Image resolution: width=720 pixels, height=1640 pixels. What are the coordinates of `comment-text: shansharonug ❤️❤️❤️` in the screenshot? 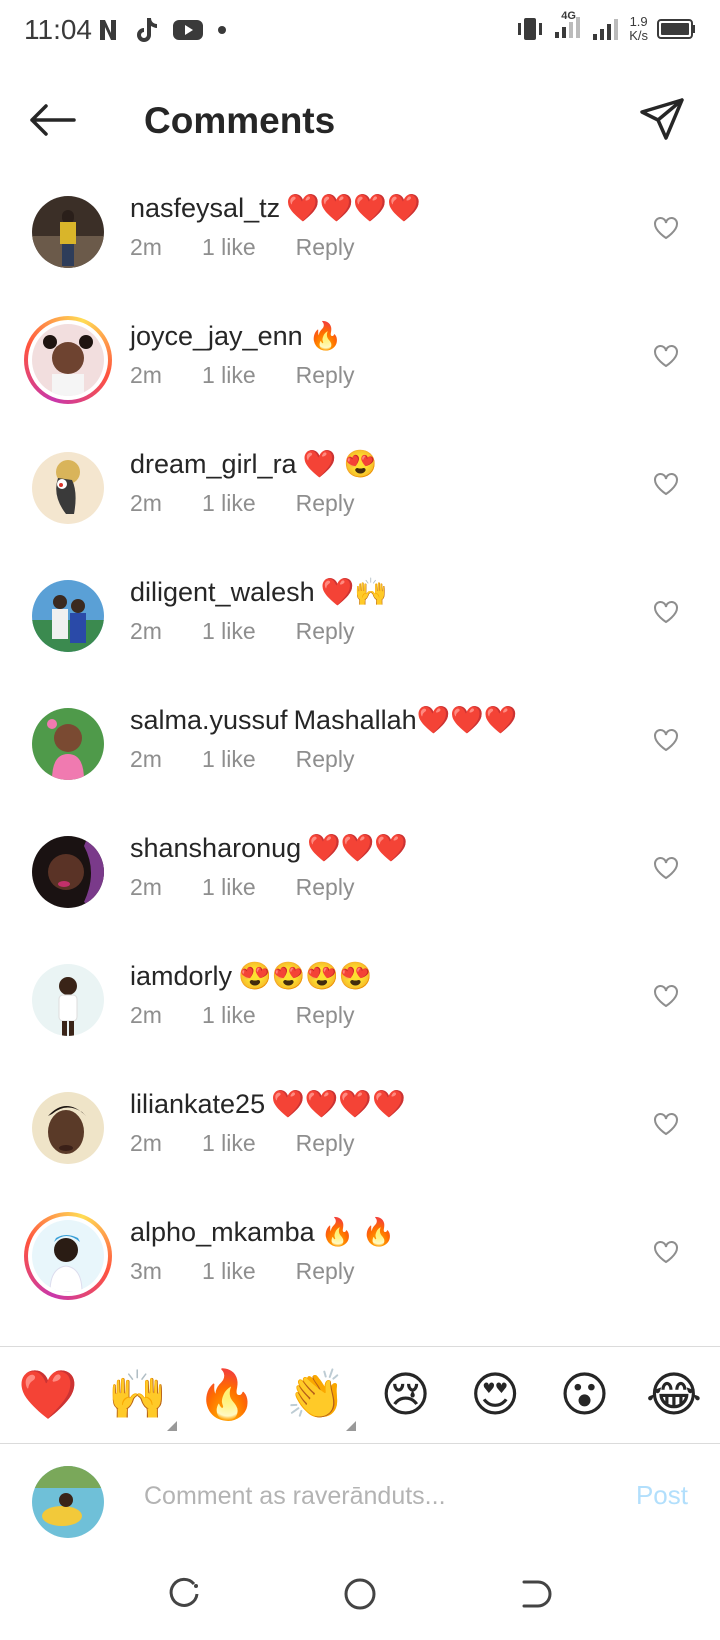 It's located at (380, 848).